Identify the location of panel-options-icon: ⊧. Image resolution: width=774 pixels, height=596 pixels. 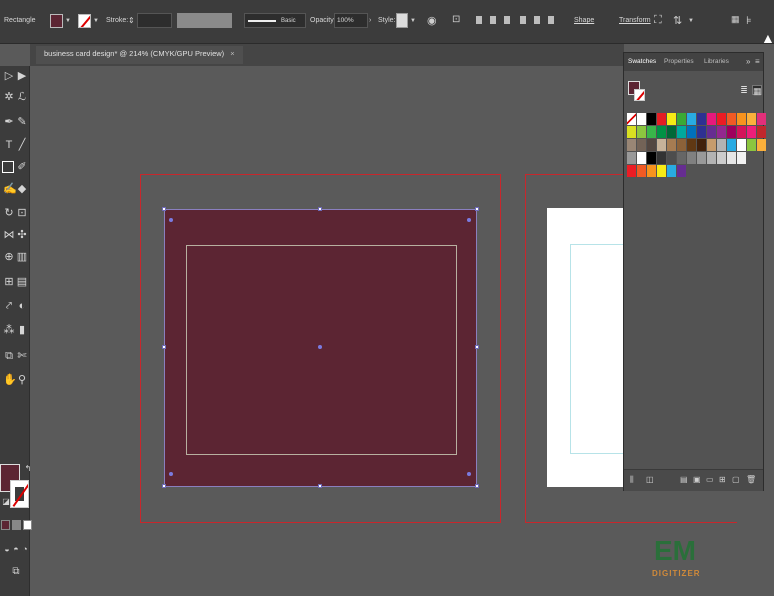
(749, 20).